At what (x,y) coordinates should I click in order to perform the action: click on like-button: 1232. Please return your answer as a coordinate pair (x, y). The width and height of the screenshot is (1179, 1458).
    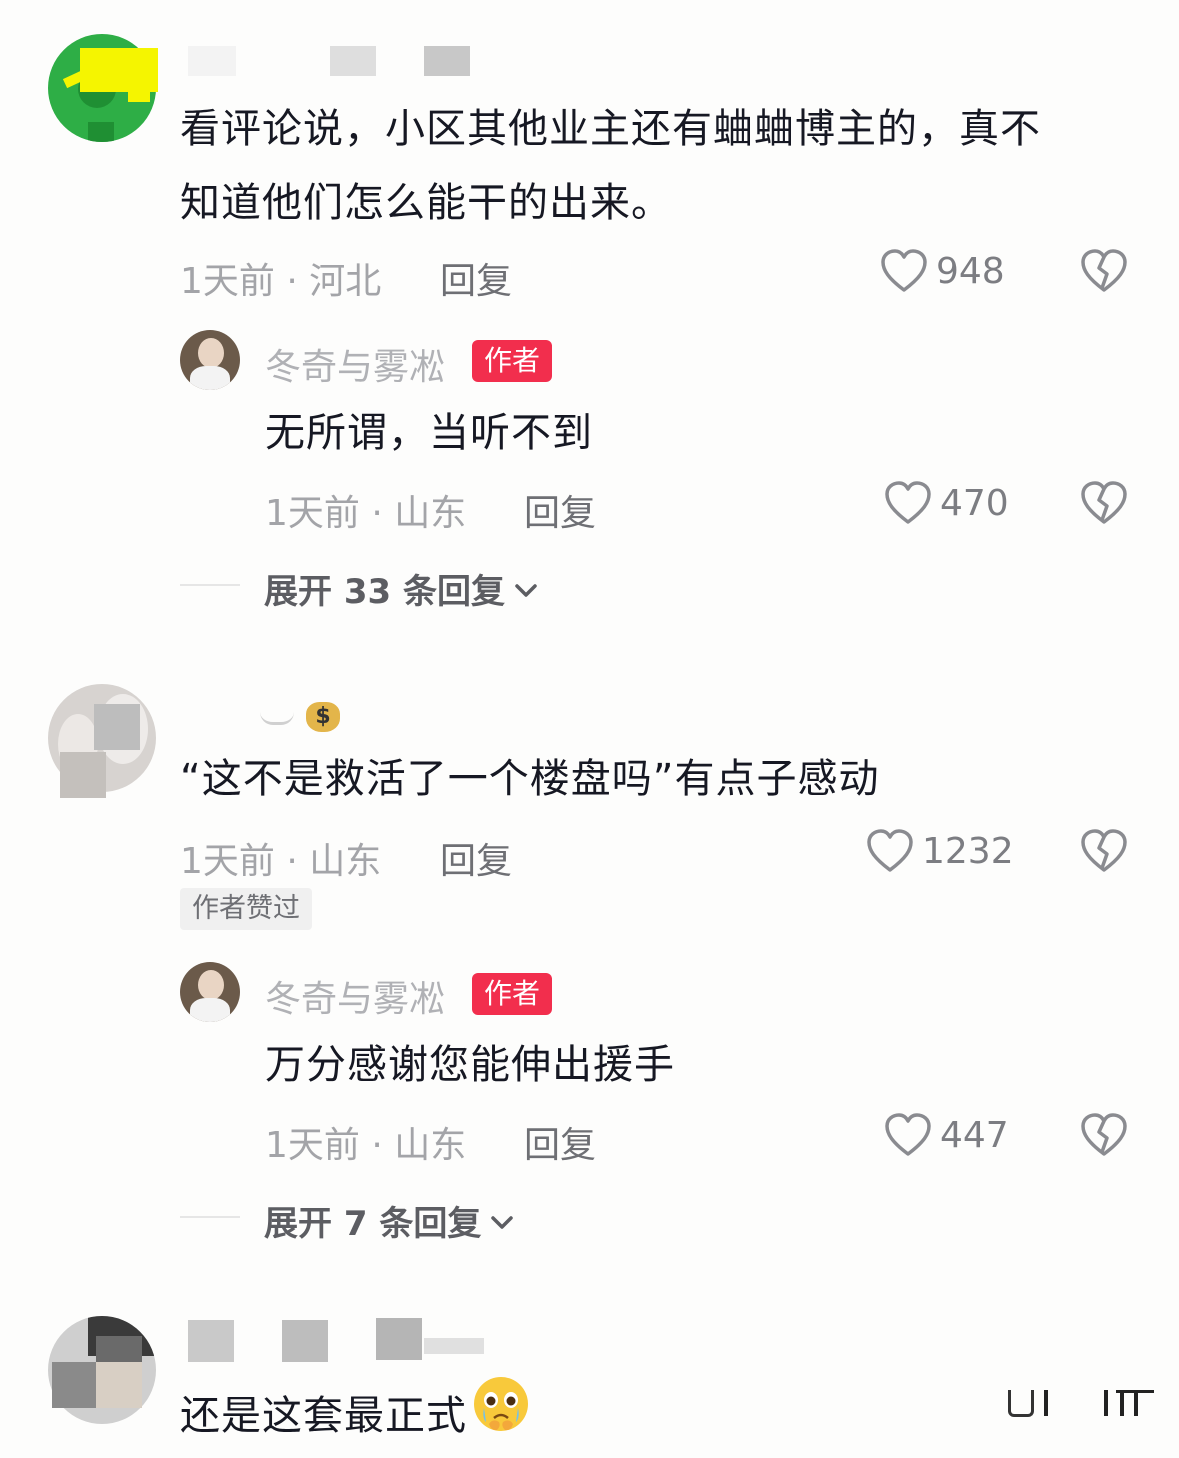
    Looking at the image, I should click on (940, 851).